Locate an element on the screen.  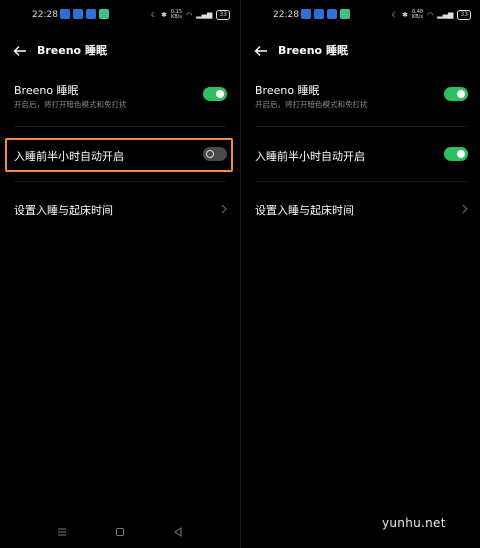
status-bar: 22:28 ☾ ✱ 0.48 KB/s ◠ ▂▄▆ 33 is located at coordinates (360, 16).